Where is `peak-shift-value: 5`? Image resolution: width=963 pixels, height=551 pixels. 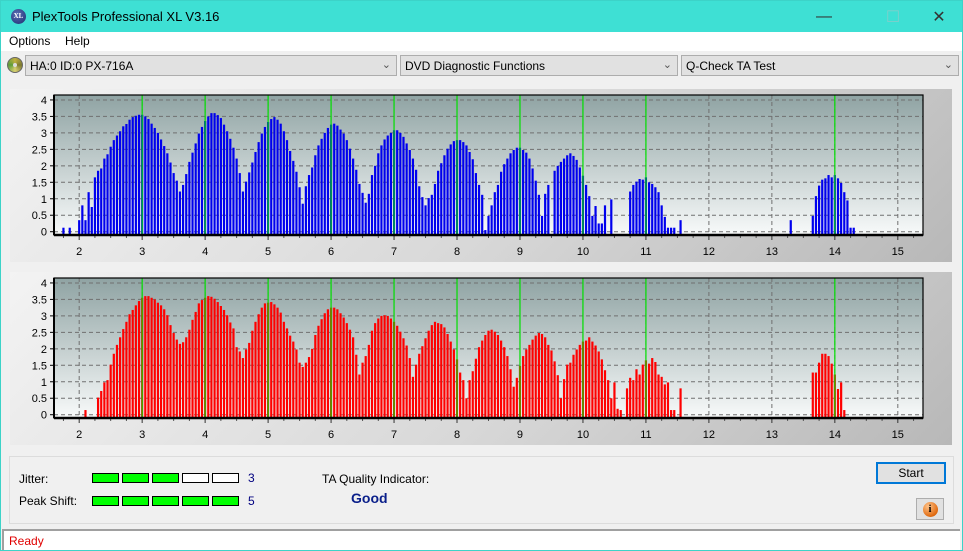
peak-shift-value: 5 is located at coordinates (251, 501).